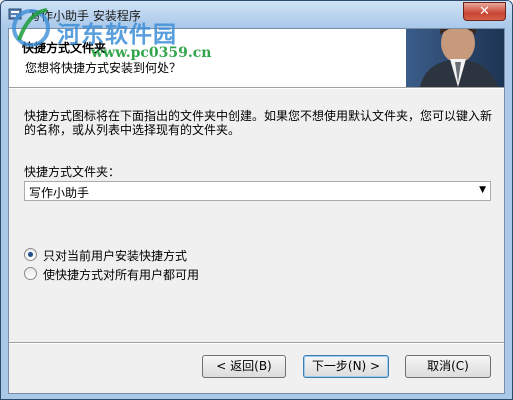  What do you see at coordinates (115, 255) in the screenshot?
I see `radio-label: 只对当前用户安装快捷方式` at bounding box center [115, 255].